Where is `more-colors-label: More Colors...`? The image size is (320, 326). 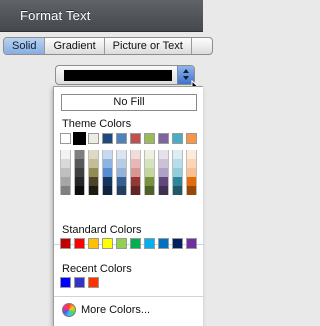
more-colors-label: More Colors... is located at coordinates (116, 310).